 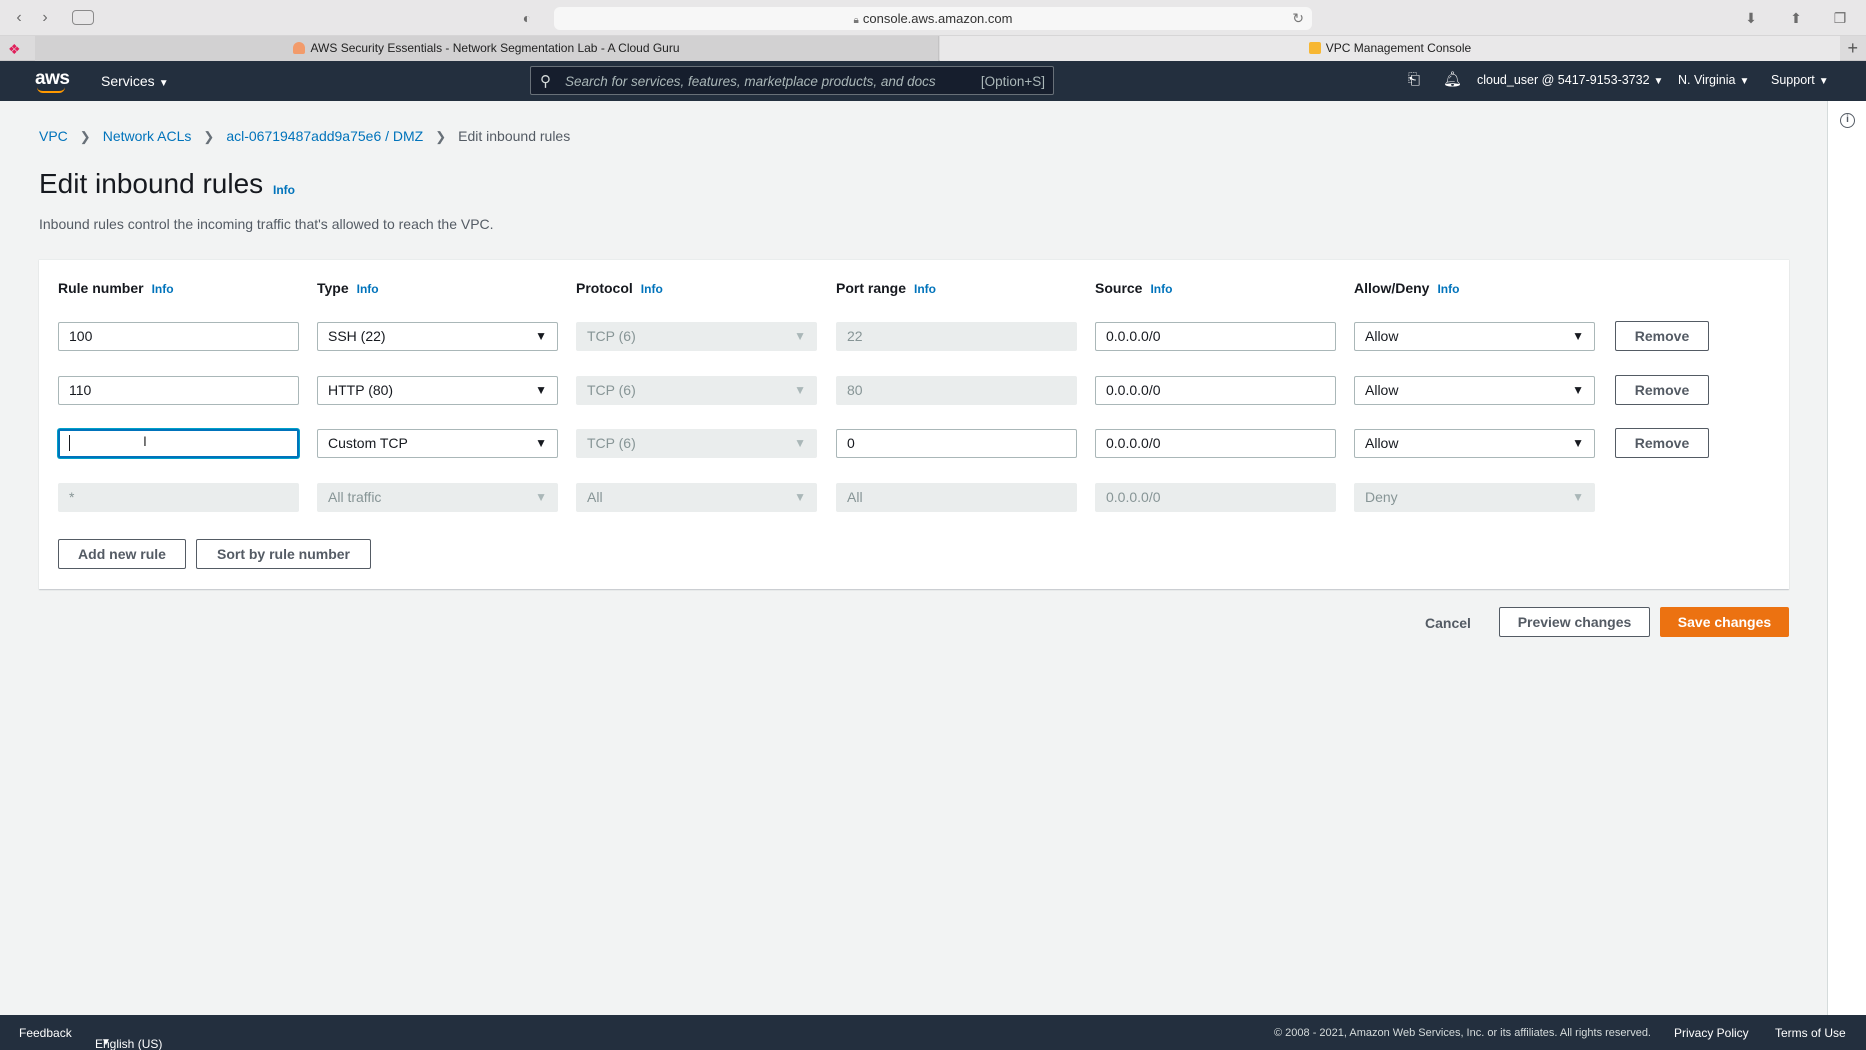 What do you see at coordinates (1381, 497) in the screenshot?
I see `select-value: Deny` at bounding box center [1381, 497].